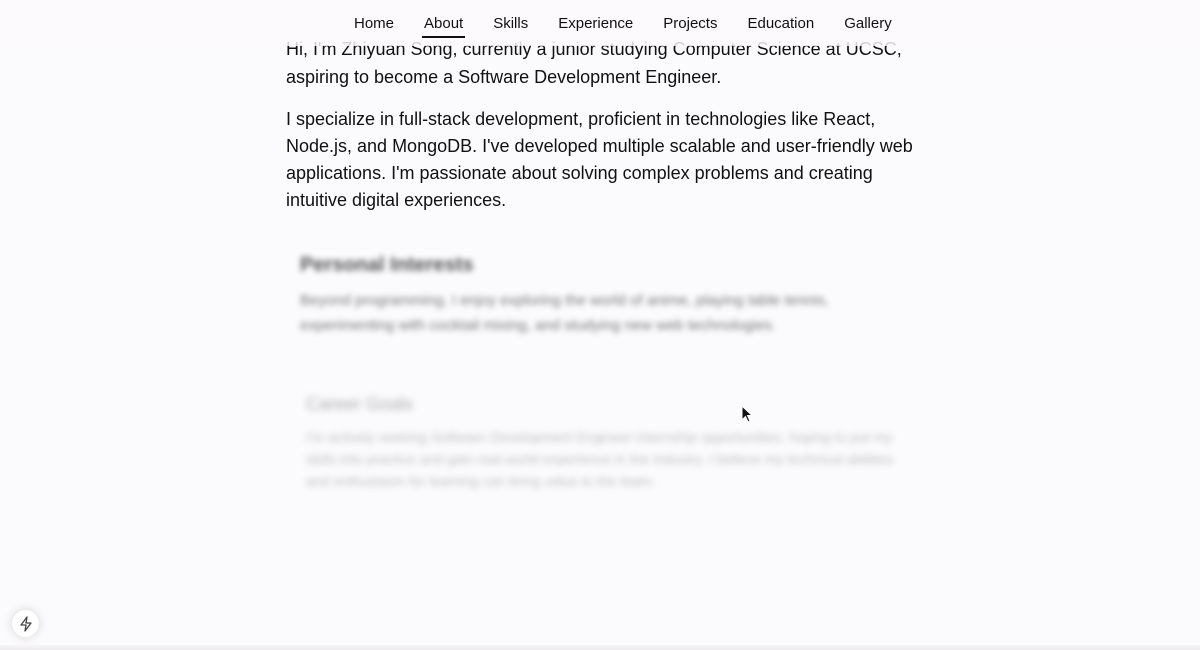 Image resolution: width=1200 pixels, height=650 pixels. Describe the element at coordinates (690, 24) in the screenshot. I see `nav-item-projects: Projects` at that location.